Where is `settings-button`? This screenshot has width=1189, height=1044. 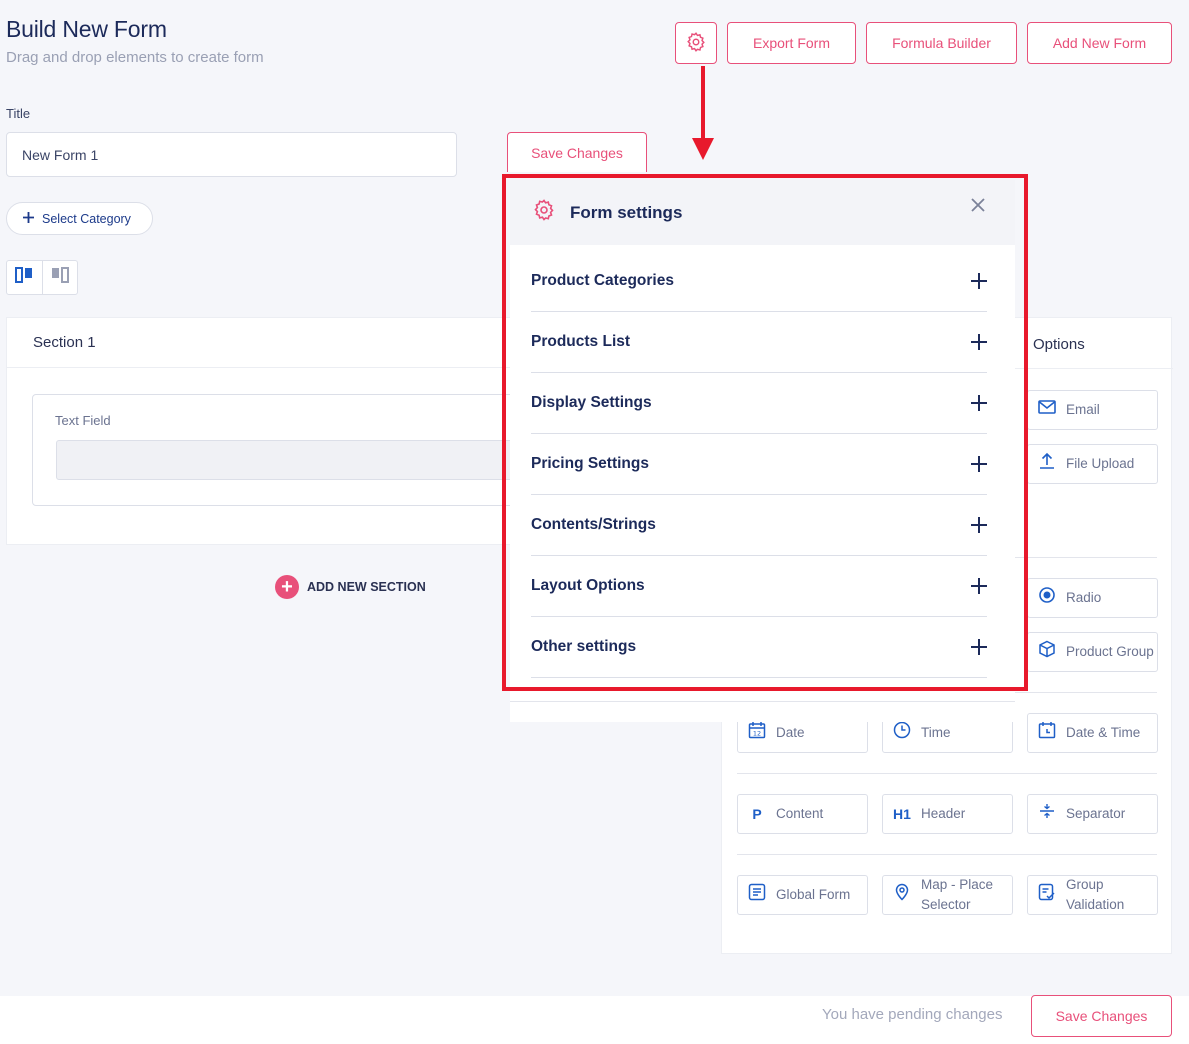
settings-button is located at coordinates (696, 43).